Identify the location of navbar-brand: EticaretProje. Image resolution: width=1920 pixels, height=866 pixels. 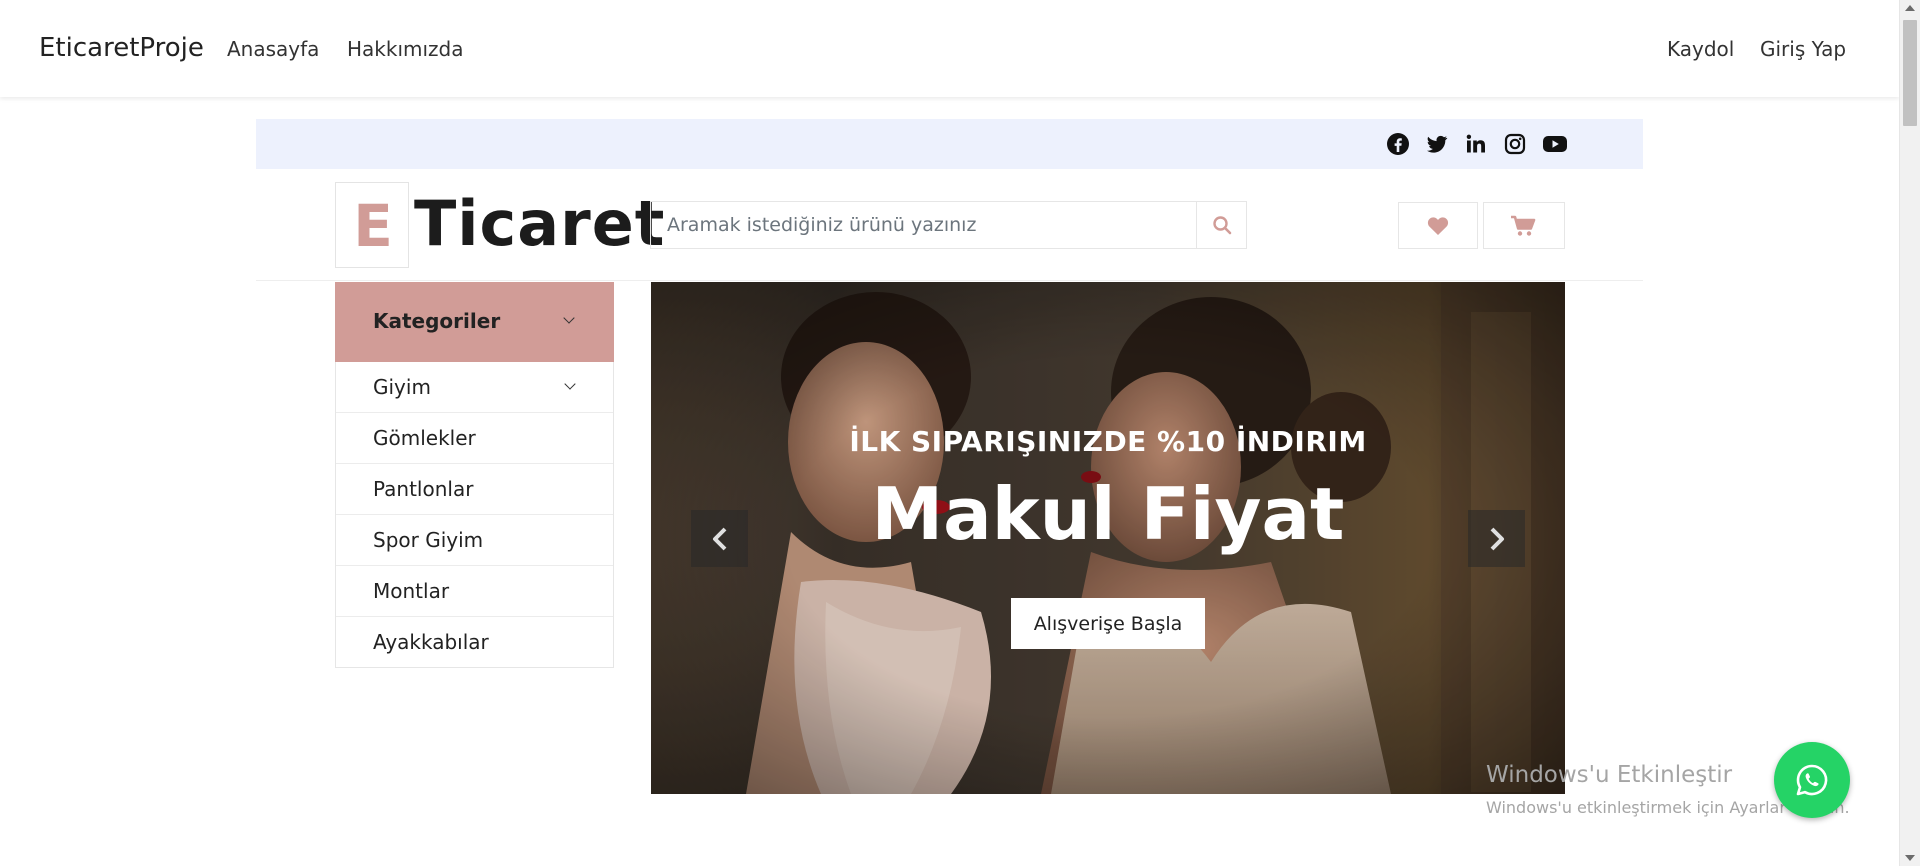
(121, 48).